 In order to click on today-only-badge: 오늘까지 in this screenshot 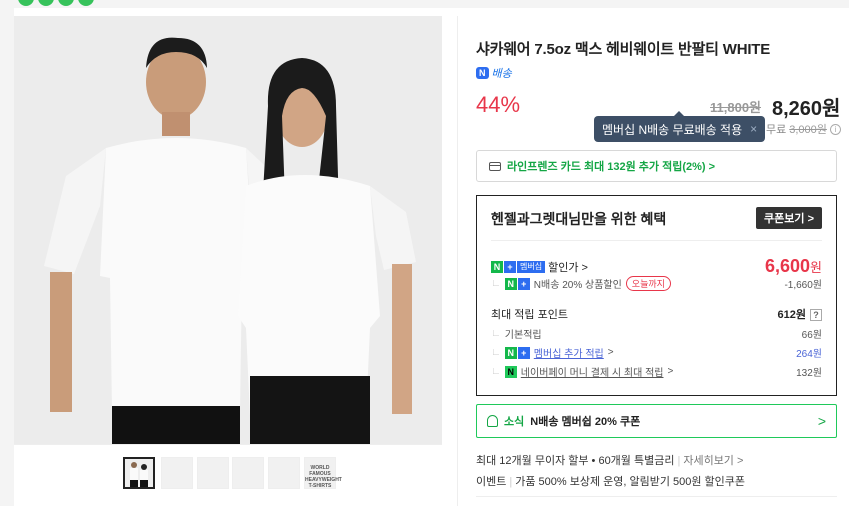, I will do `click(648, 283)`.